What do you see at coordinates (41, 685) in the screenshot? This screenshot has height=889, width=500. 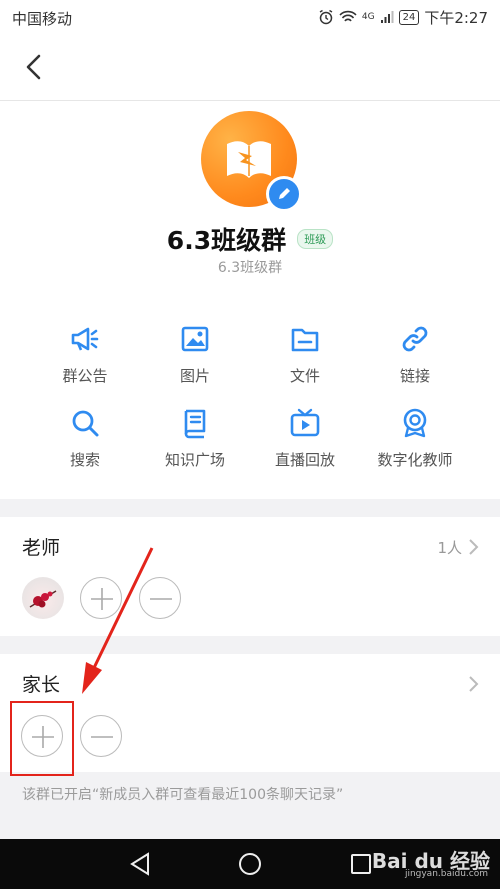 I see `parents-title: 家长` at bounding box center [41, 685].